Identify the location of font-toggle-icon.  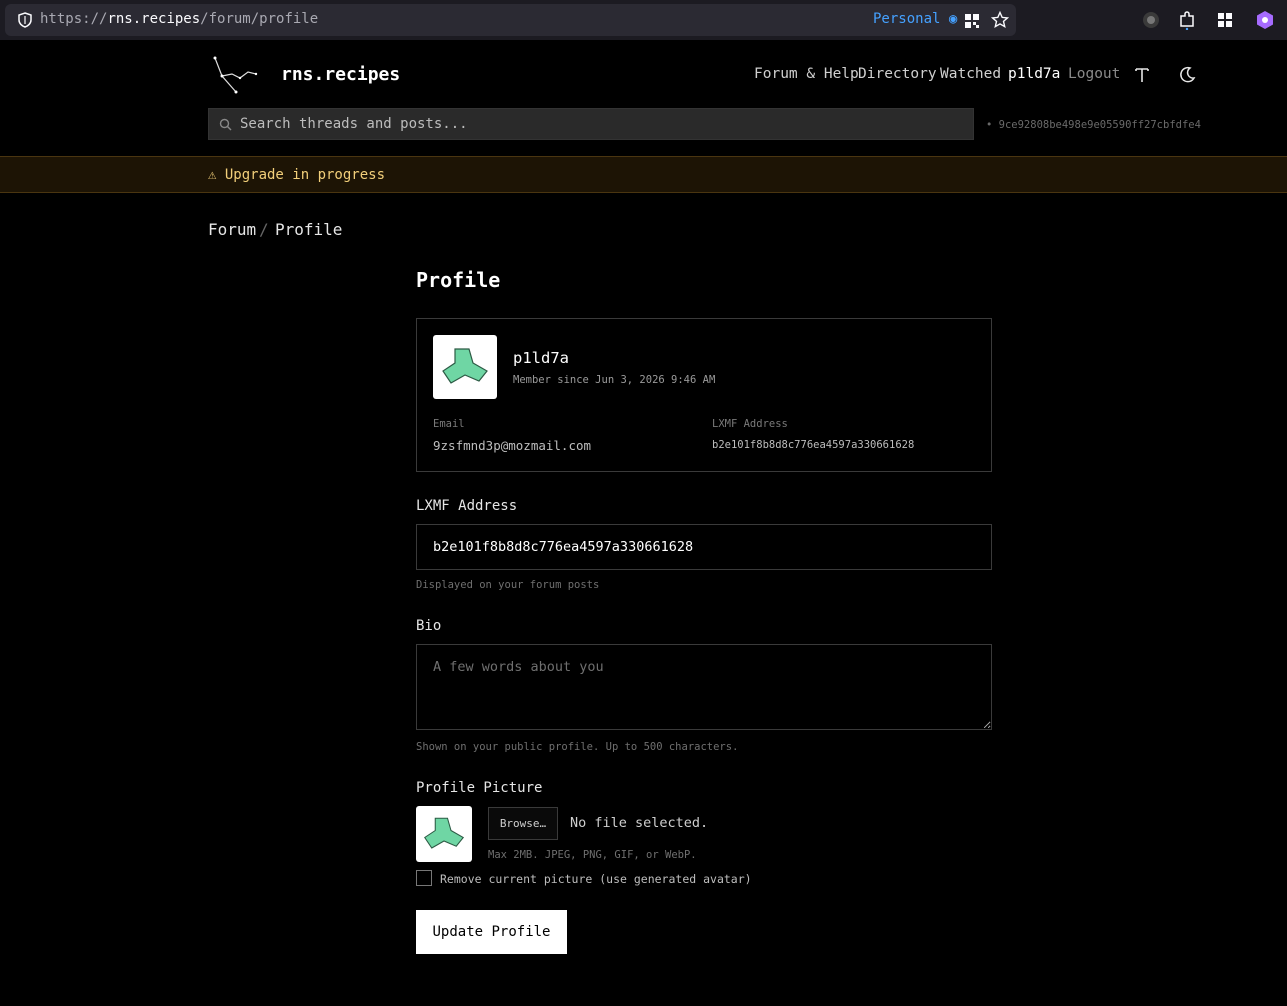
(1142, 75).